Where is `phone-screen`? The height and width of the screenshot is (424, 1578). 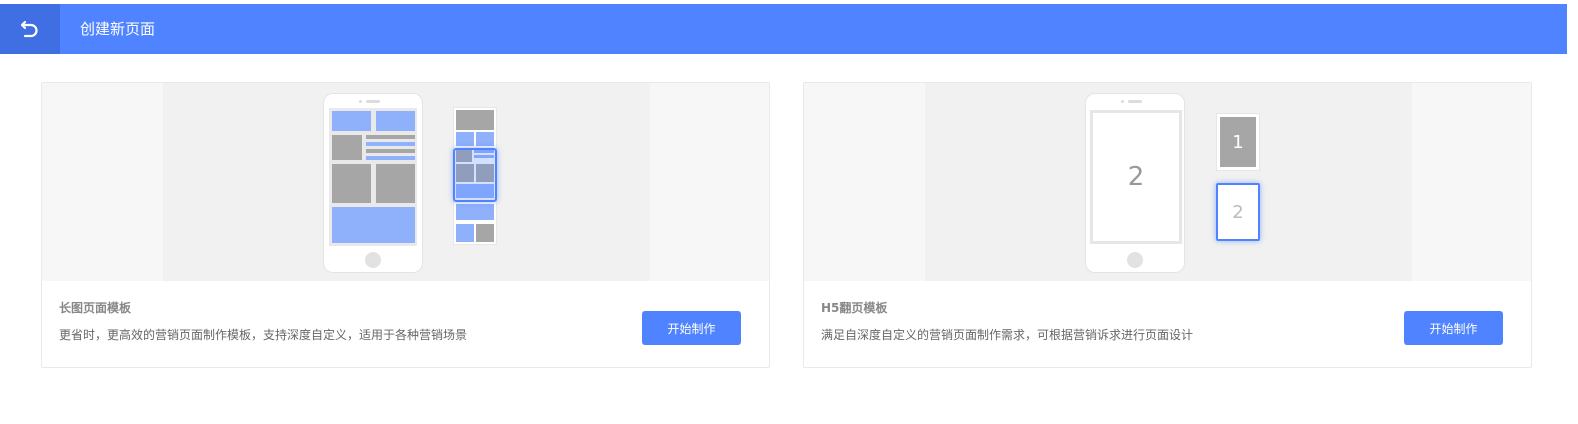 phone-screen is located at coordinates (373, 177).